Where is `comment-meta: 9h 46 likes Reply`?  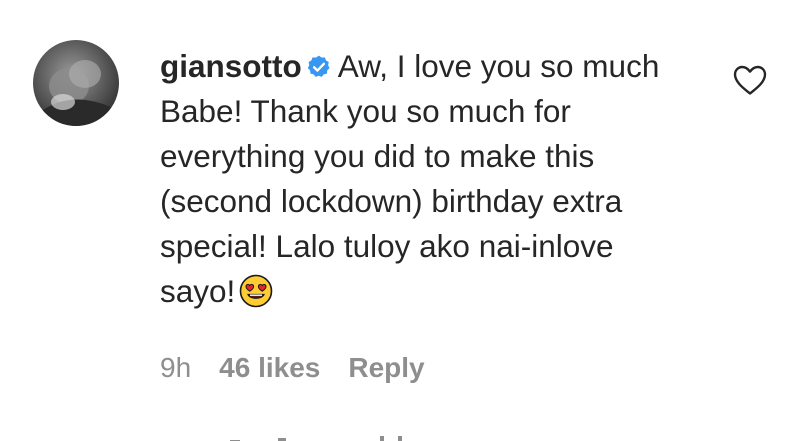 comment-meta: 9h 46 likes Reply is located at coordinates (306, 368).